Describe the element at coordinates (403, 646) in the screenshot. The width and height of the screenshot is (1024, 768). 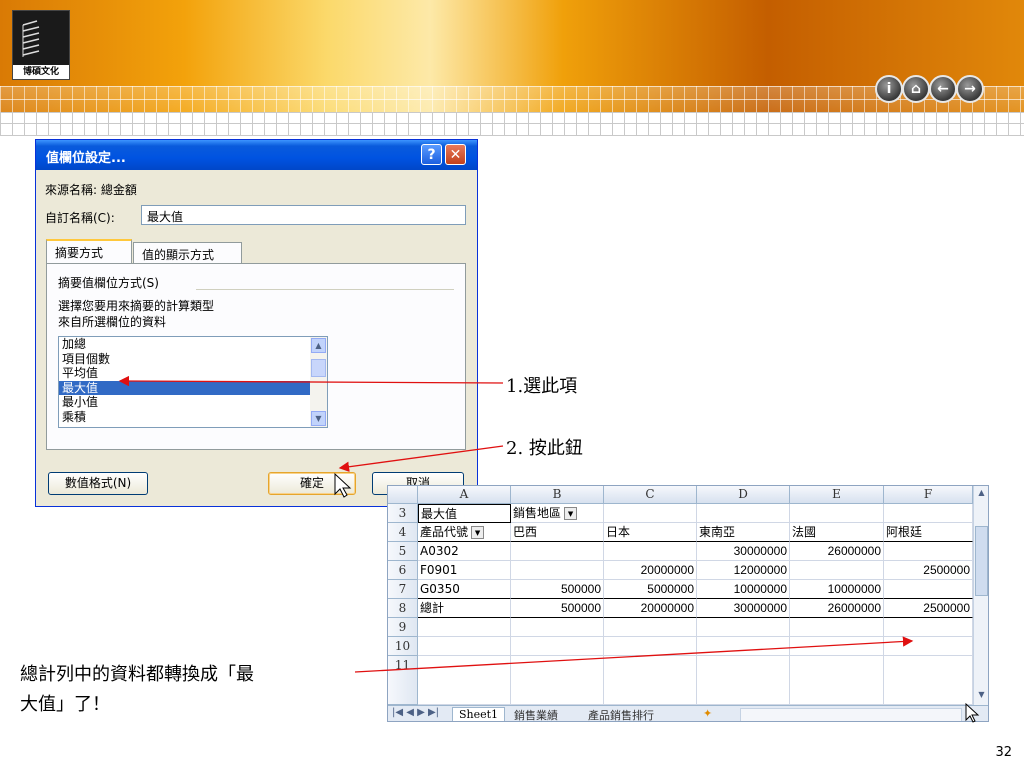
I see `row-header: 10` at that location.